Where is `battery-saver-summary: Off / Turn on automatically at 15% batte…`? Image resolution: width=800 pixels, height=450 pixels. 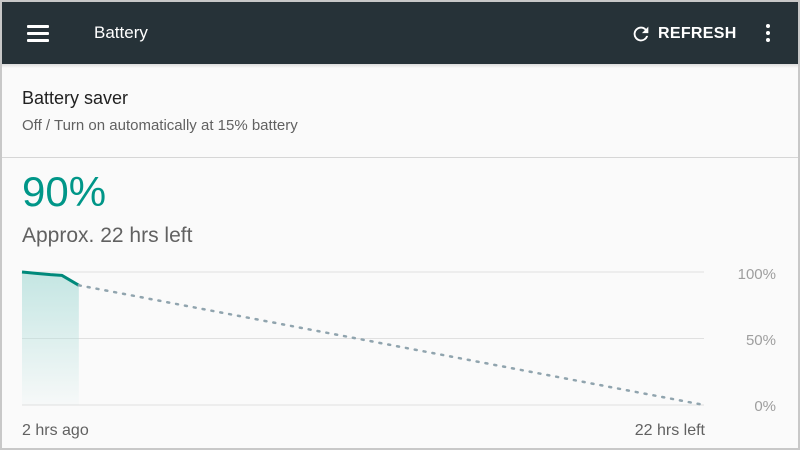 battery-saver-summary: Off / Turn on automatically at 15% batte… is located at coordinates (160, 125).